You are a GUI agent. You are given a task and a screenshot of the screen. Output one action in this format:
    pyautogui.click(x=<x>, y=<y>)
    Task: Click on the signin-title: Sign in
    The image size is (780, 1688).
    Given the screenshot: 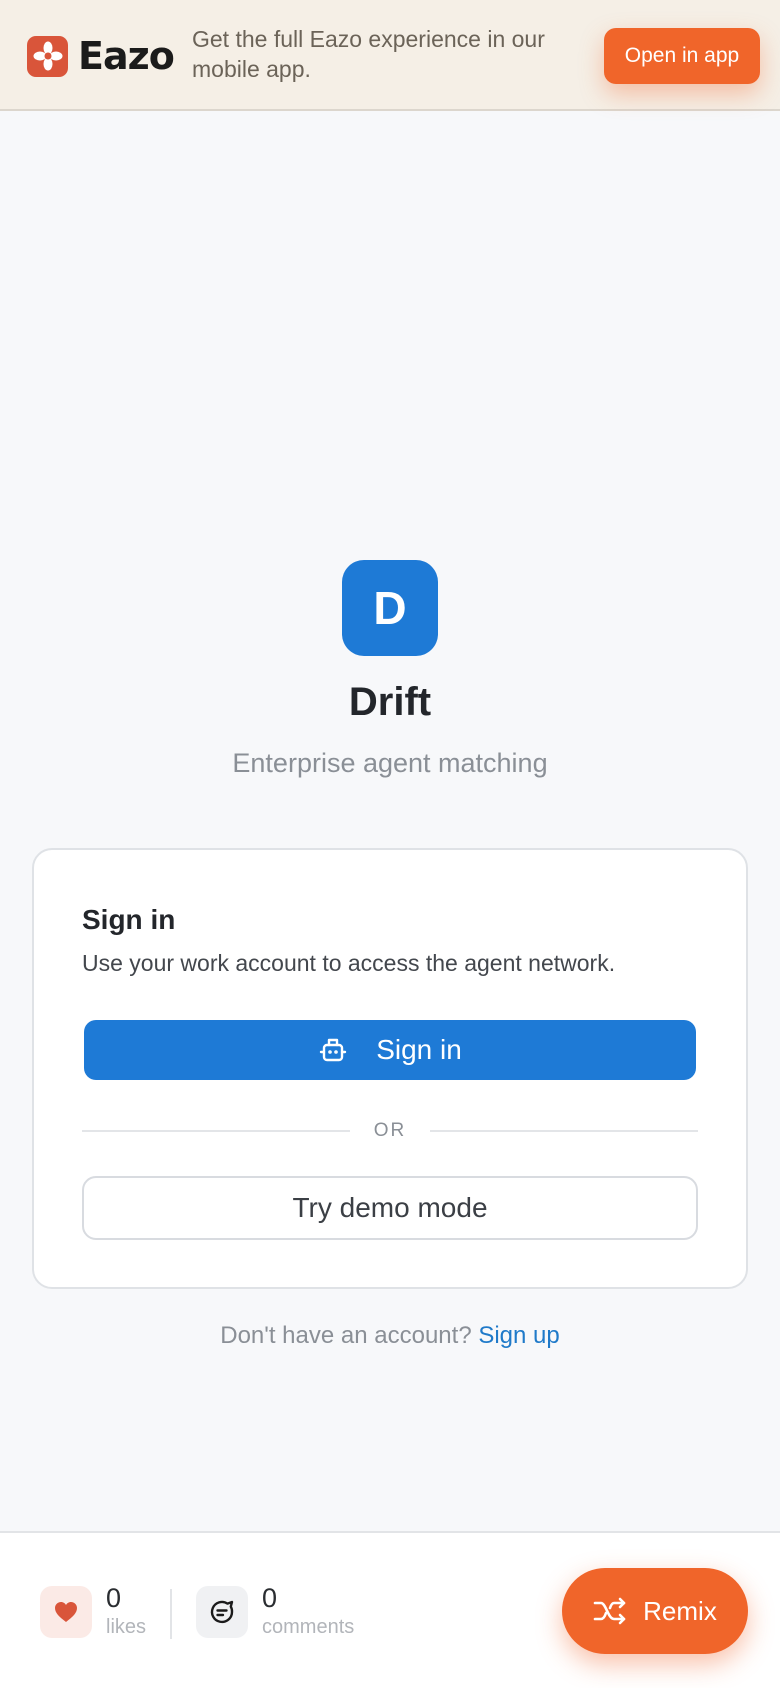 What is the action you would take?
    pyautogui.click(x=129, y=919)
    